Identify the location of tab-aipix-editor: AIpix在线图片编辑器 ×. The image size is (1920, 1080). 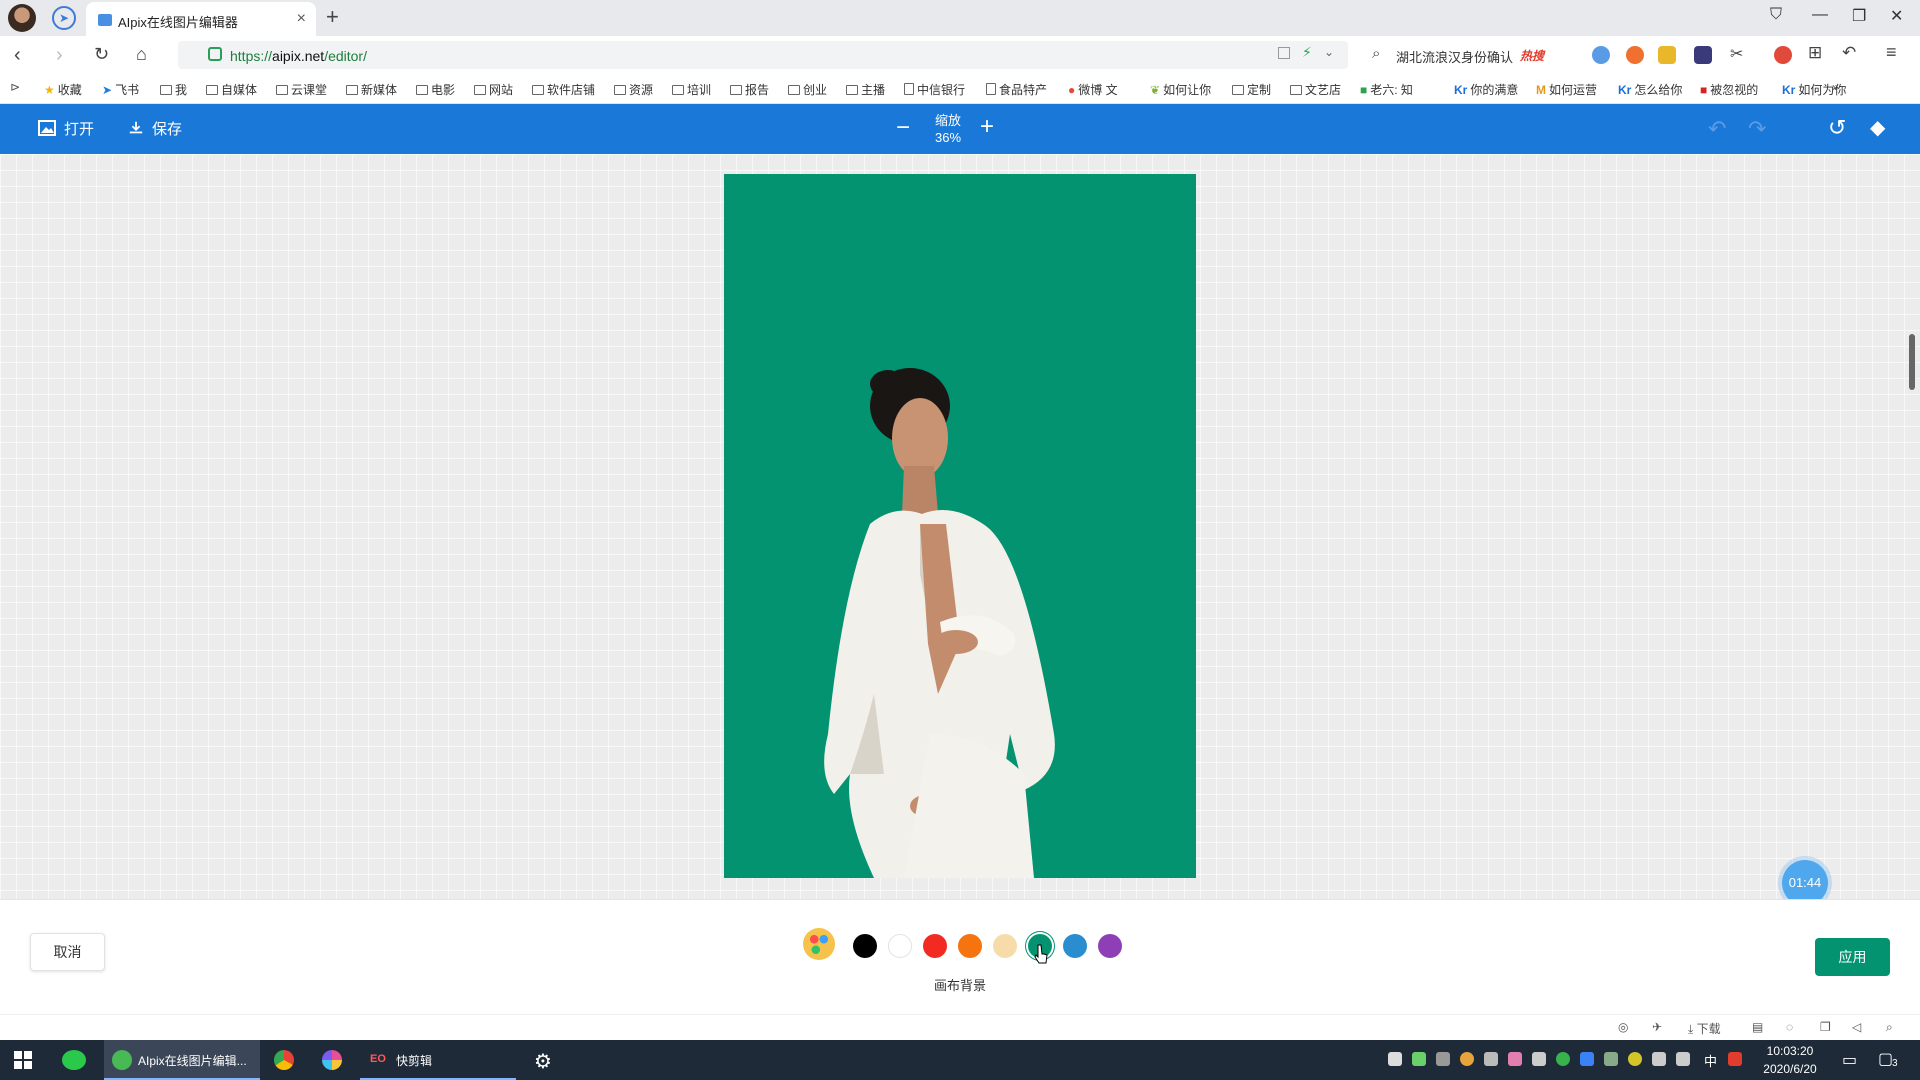
(201, 19).